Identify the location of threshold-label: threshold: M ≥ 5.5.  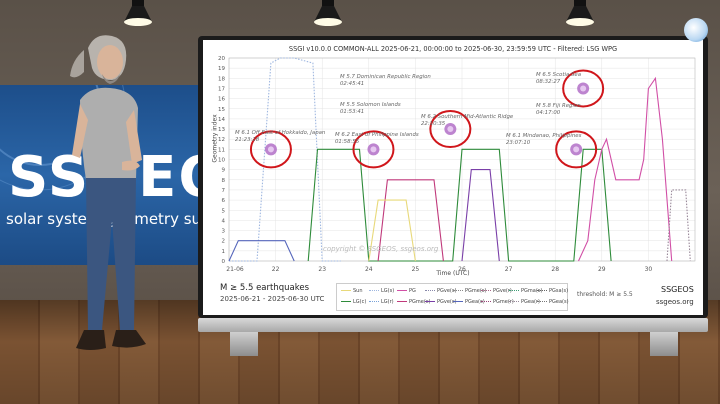
(605, 294).